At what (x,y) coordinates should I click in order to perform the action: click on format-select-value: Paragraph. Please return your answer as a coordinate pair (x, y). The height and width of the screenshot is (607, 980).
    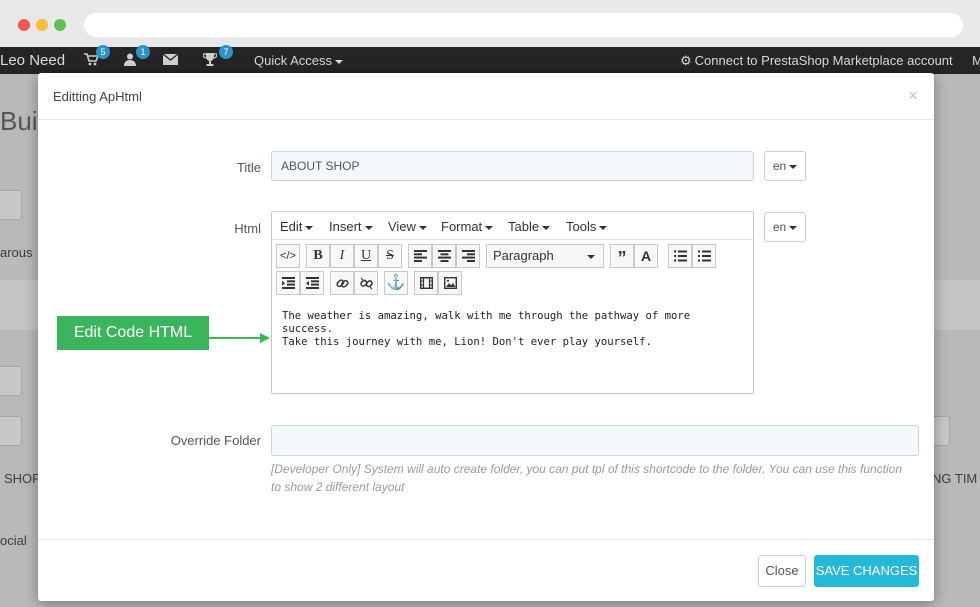
    Looking at the image, I should click on (523, 255).